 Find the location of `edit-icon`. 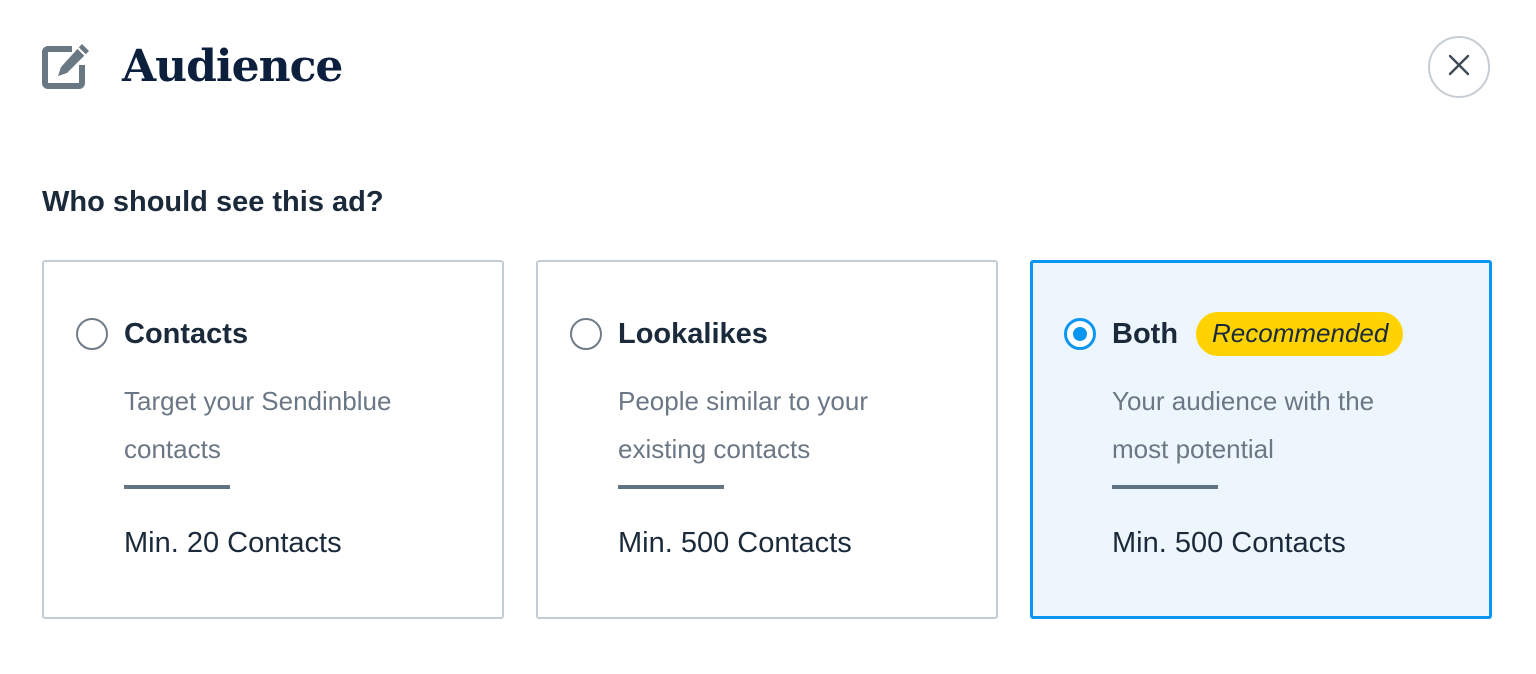

edit-icon is located at coordinates (67, 66).